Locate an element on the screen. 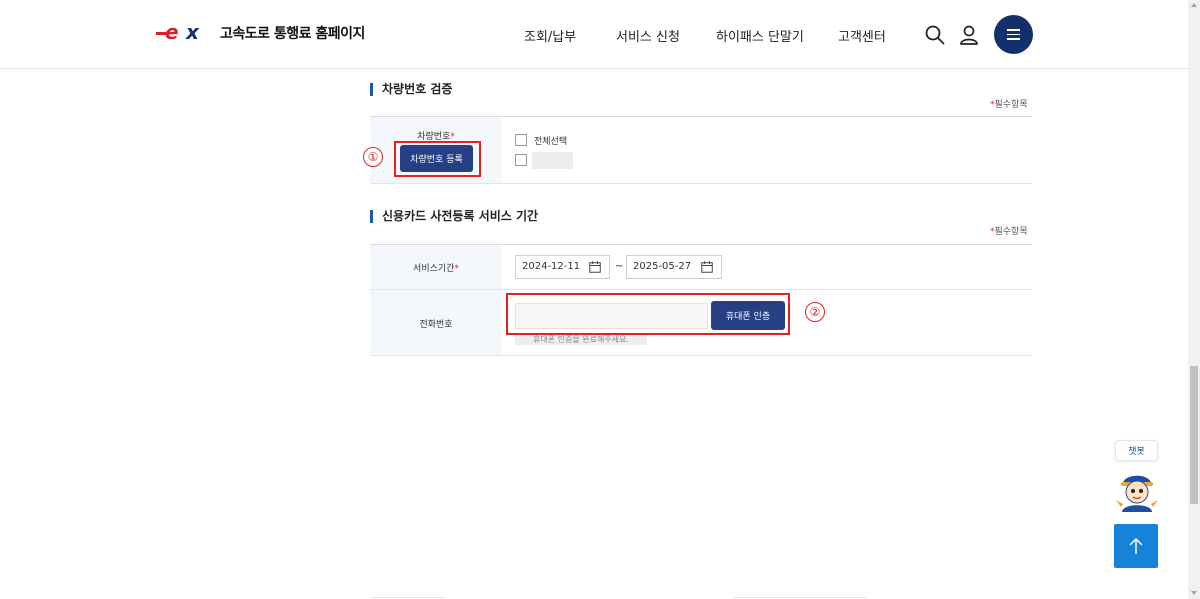 The image size is (1200, 599). start-date-value: 2024-12-11 is located at coordinates (551, 266).